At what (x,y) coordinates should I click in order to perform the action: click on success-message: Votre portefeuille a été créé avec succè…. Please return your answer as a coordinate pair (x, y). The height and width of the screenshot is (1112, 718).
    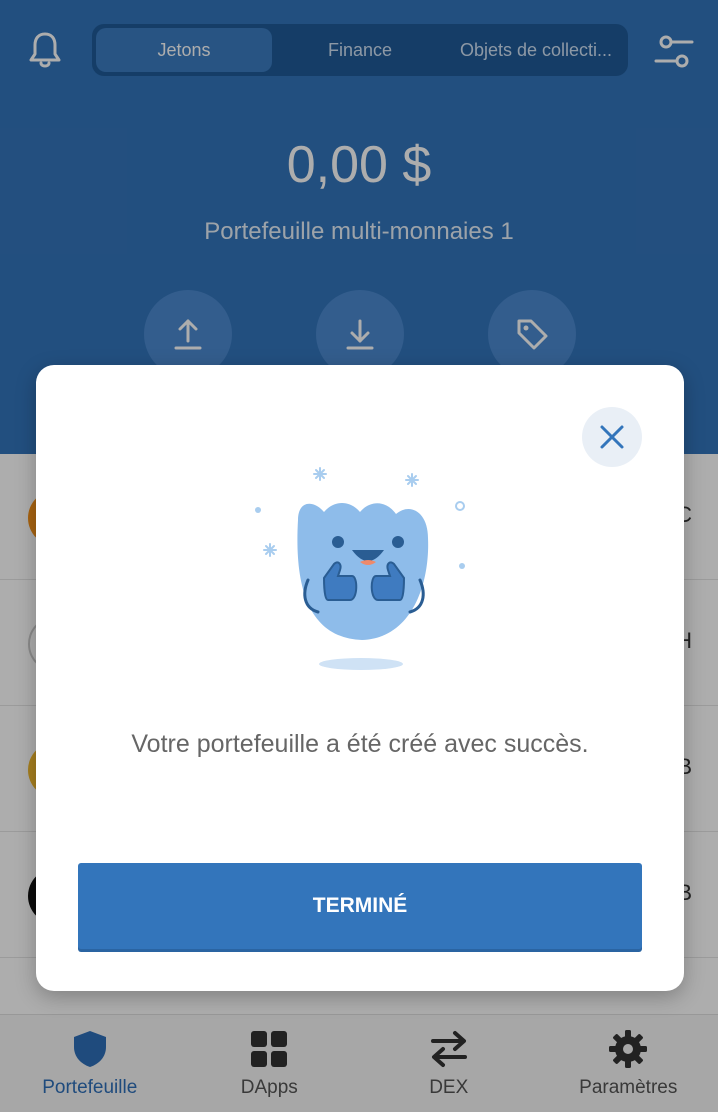
    Looking at the image, I should click on (360, 744).